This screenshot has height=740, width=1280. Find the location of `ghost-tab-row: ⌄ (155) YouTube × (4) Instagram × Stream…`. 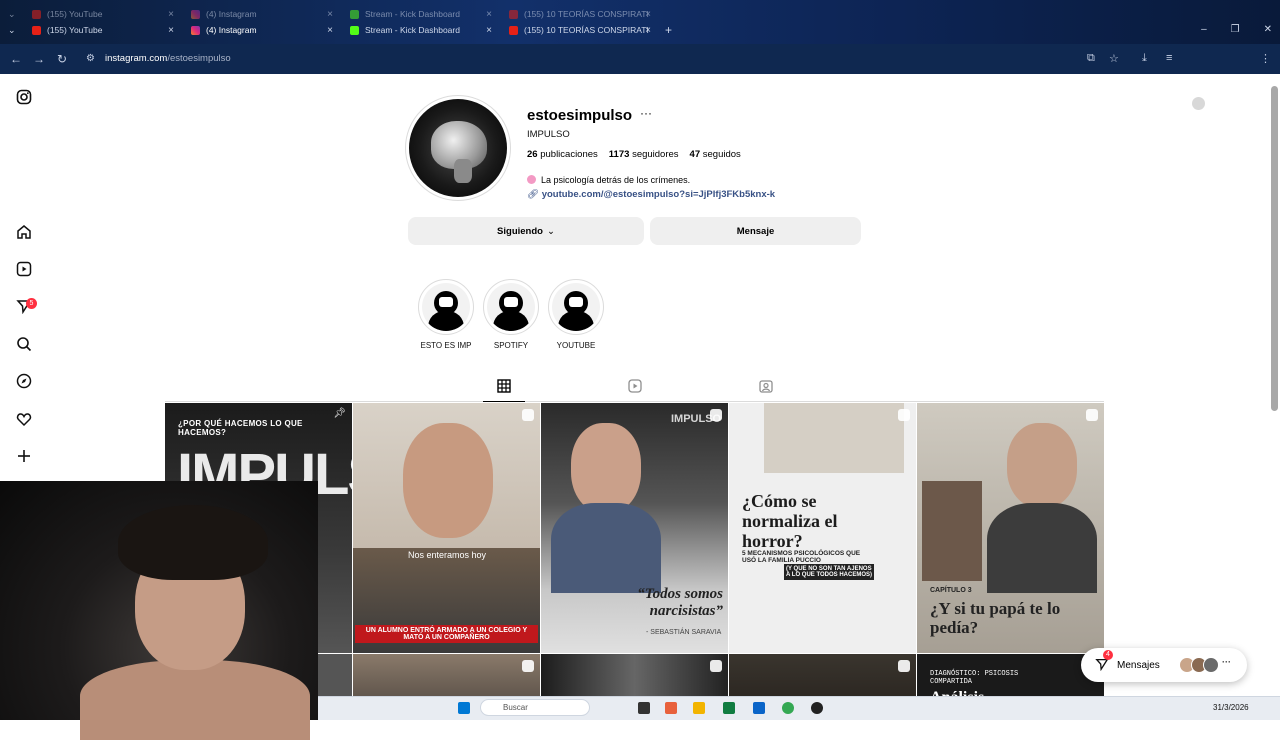

ghost-tab-row: ⌄ (155) YouTube × (4) Instagram × Stream… is located at coordinates (640, 14).